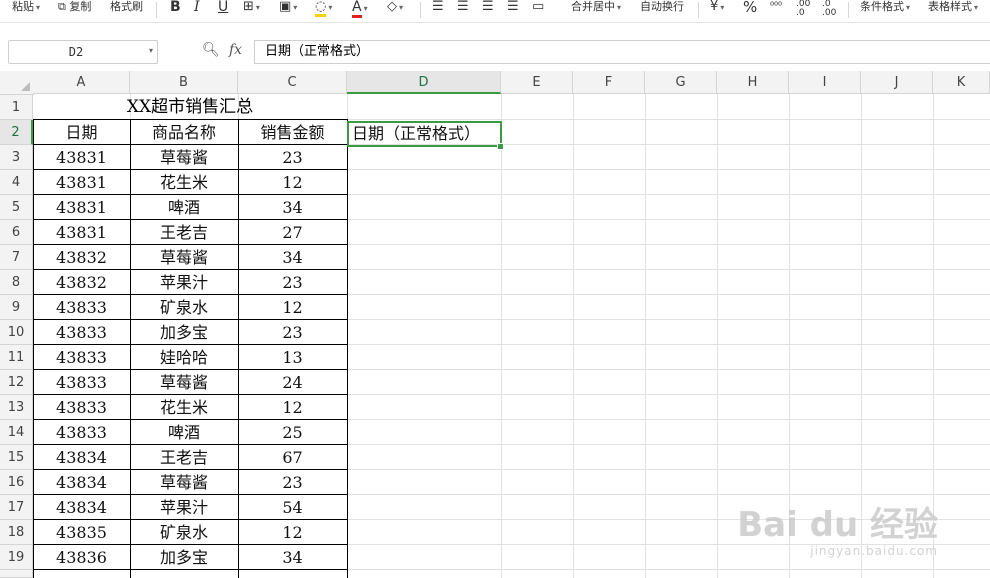  I want to click on align-center-button: ☰, so click(463, 10).